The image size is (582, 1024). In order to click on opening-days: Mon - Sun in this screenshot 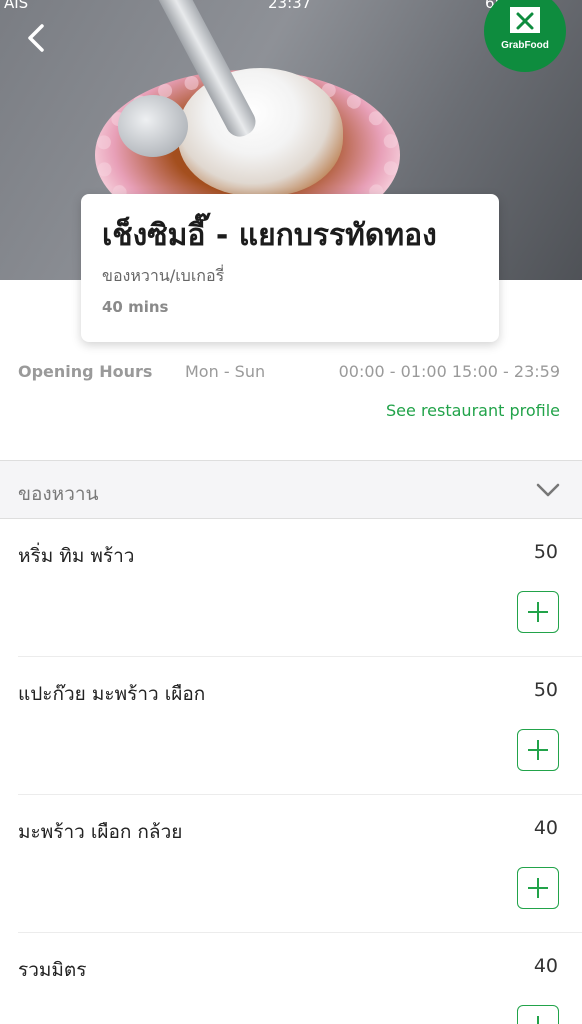, I will do `click(225, 371)`.